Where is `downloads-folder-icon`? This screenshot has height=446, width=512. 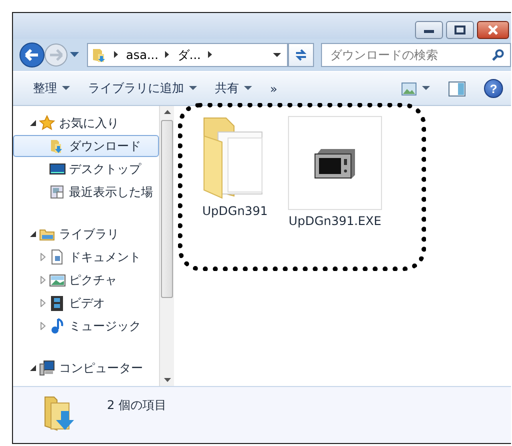
downloads-folder-icon is located at coordinates (99, 55).